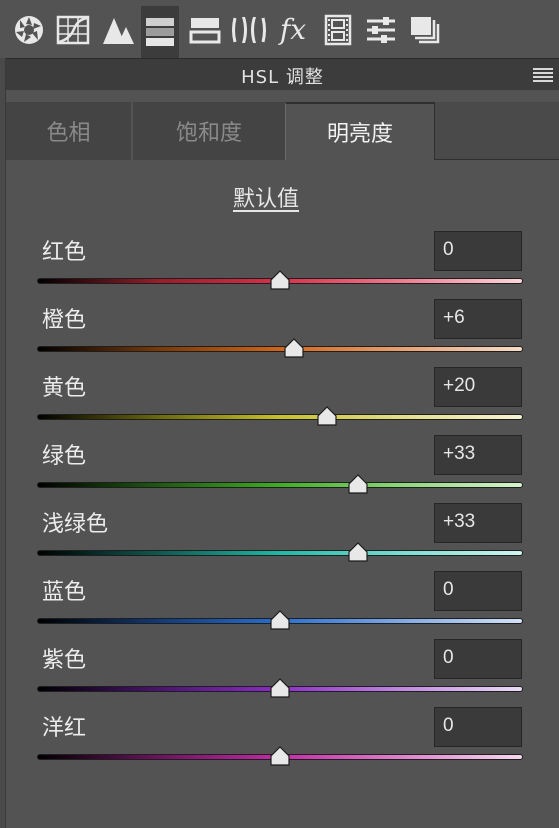 This screenshot has width=559, height=828. Describe the element at coordinates (280, 756) in the screenshot. I see `slider-thumb-magenta` at that location.